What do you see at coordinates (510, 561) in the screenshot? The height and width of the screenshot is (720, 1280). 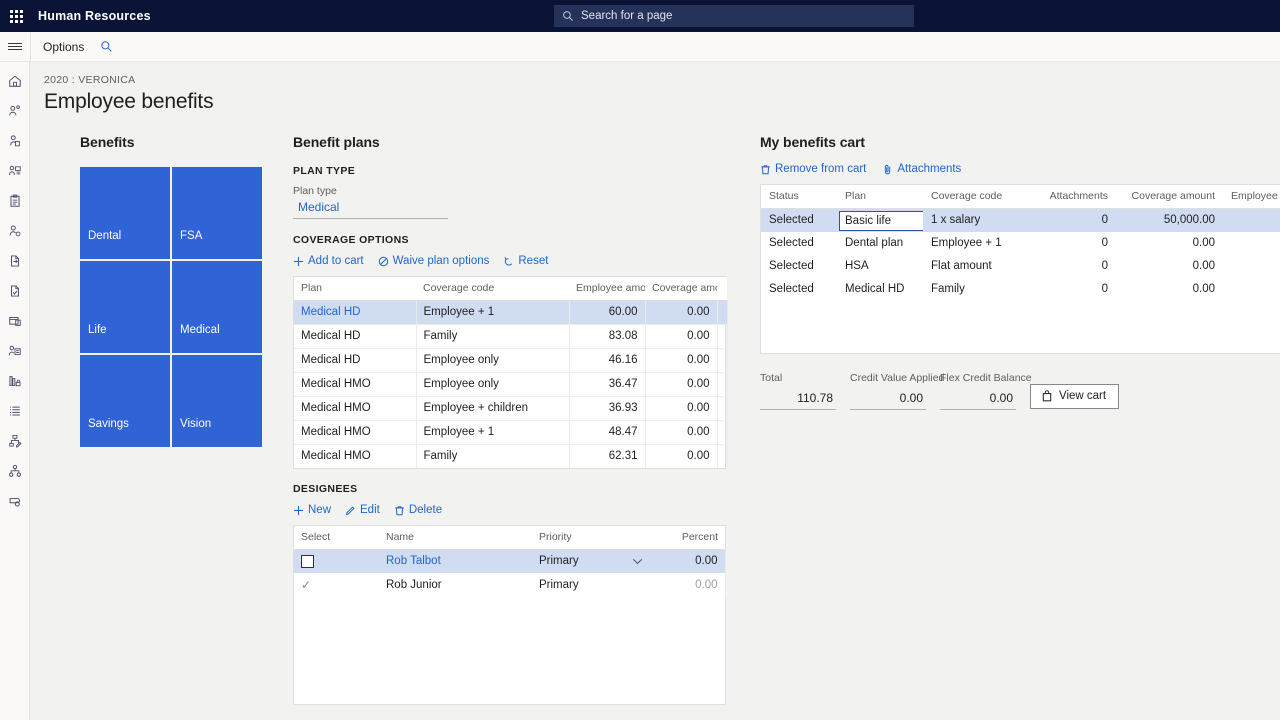 I see `table-row: Rob Talbot Primary 0.00` at bounding box center [510, 561].